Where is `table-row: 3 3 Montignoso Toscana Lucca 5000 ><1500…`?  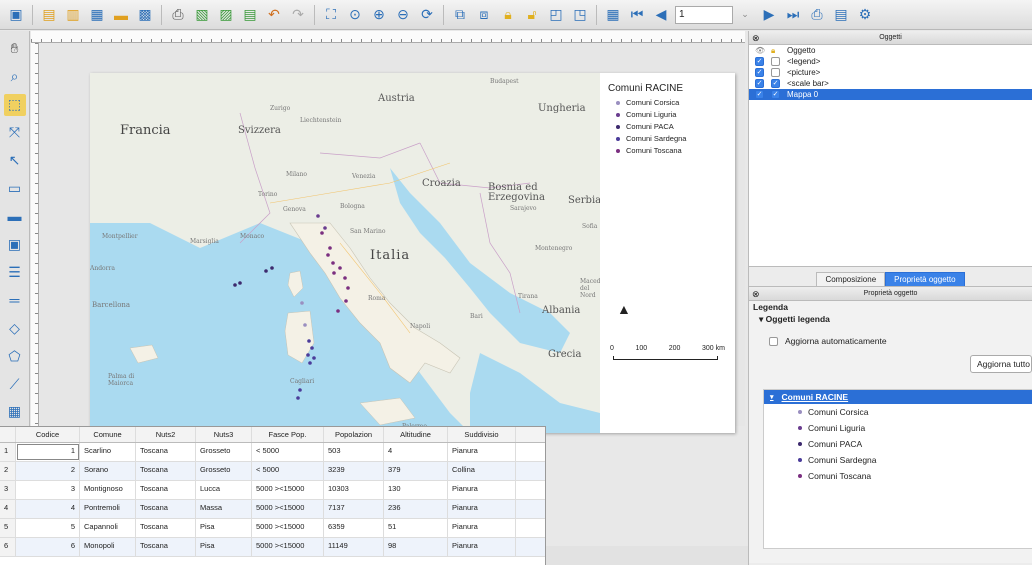 table-row: 3 3 Montignoso Toscana Lucca 5000 ><1500… is located at coordinates (272, 490).